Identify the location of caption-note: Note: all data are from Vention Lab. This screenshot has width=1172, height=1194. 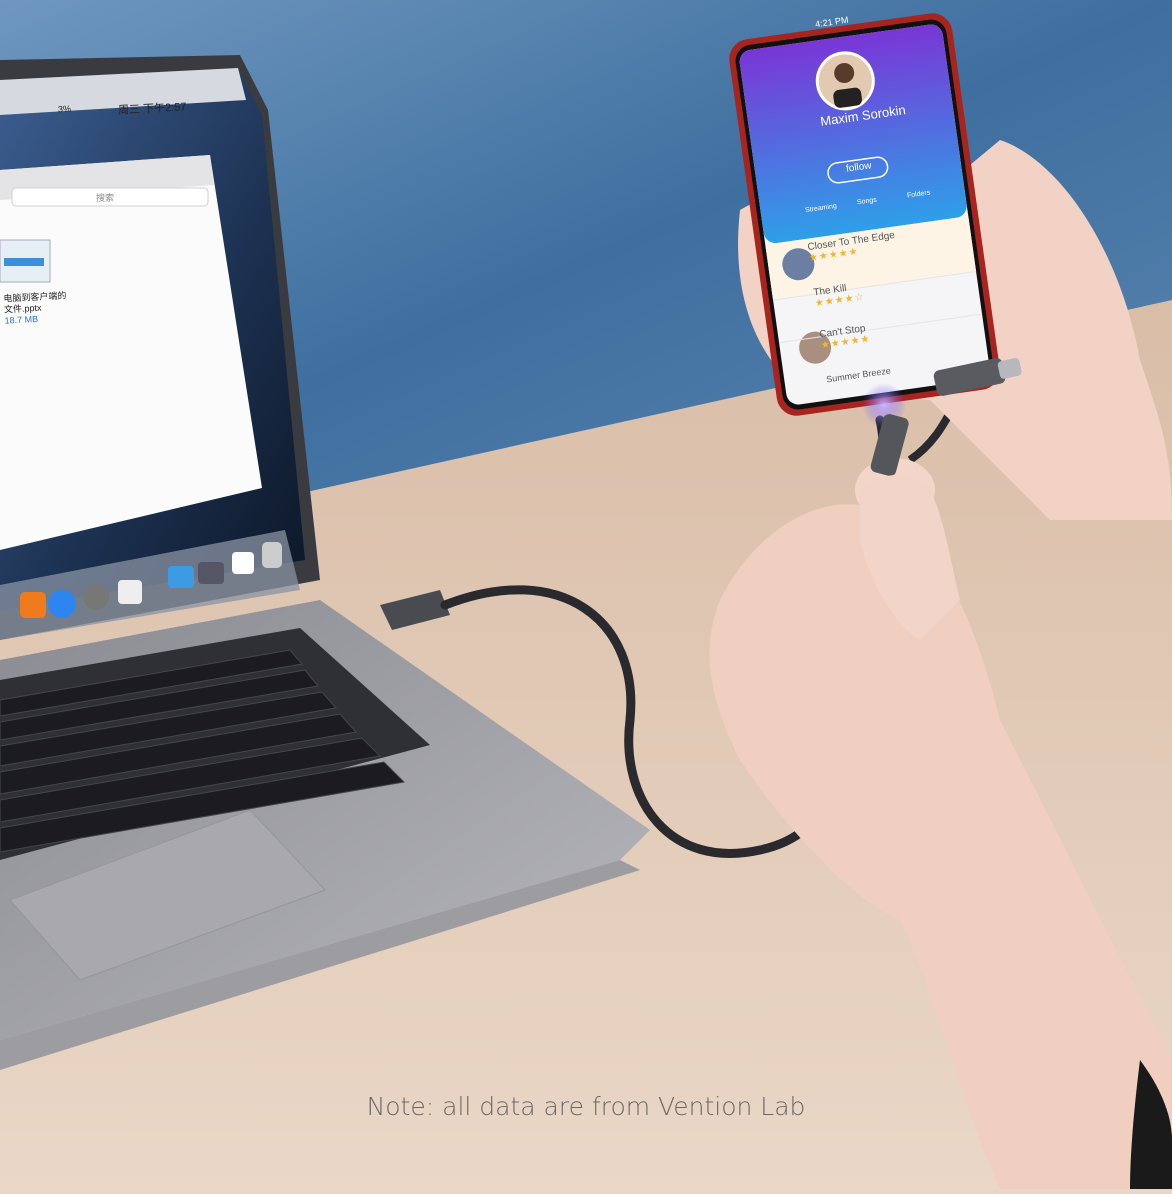
(586, 1106).